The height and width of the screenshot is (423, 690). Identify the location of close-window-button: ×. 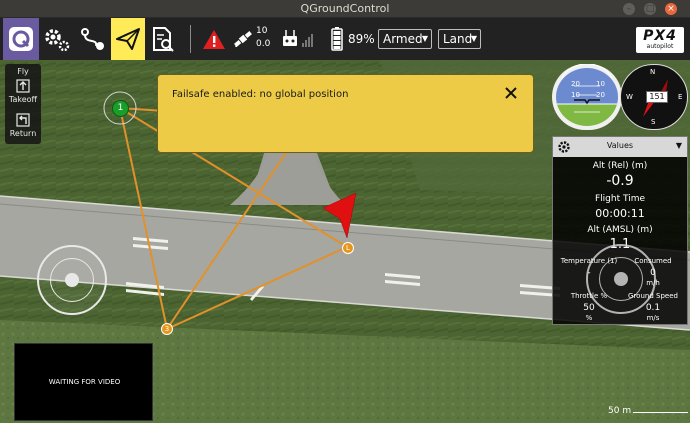
(671, 9).